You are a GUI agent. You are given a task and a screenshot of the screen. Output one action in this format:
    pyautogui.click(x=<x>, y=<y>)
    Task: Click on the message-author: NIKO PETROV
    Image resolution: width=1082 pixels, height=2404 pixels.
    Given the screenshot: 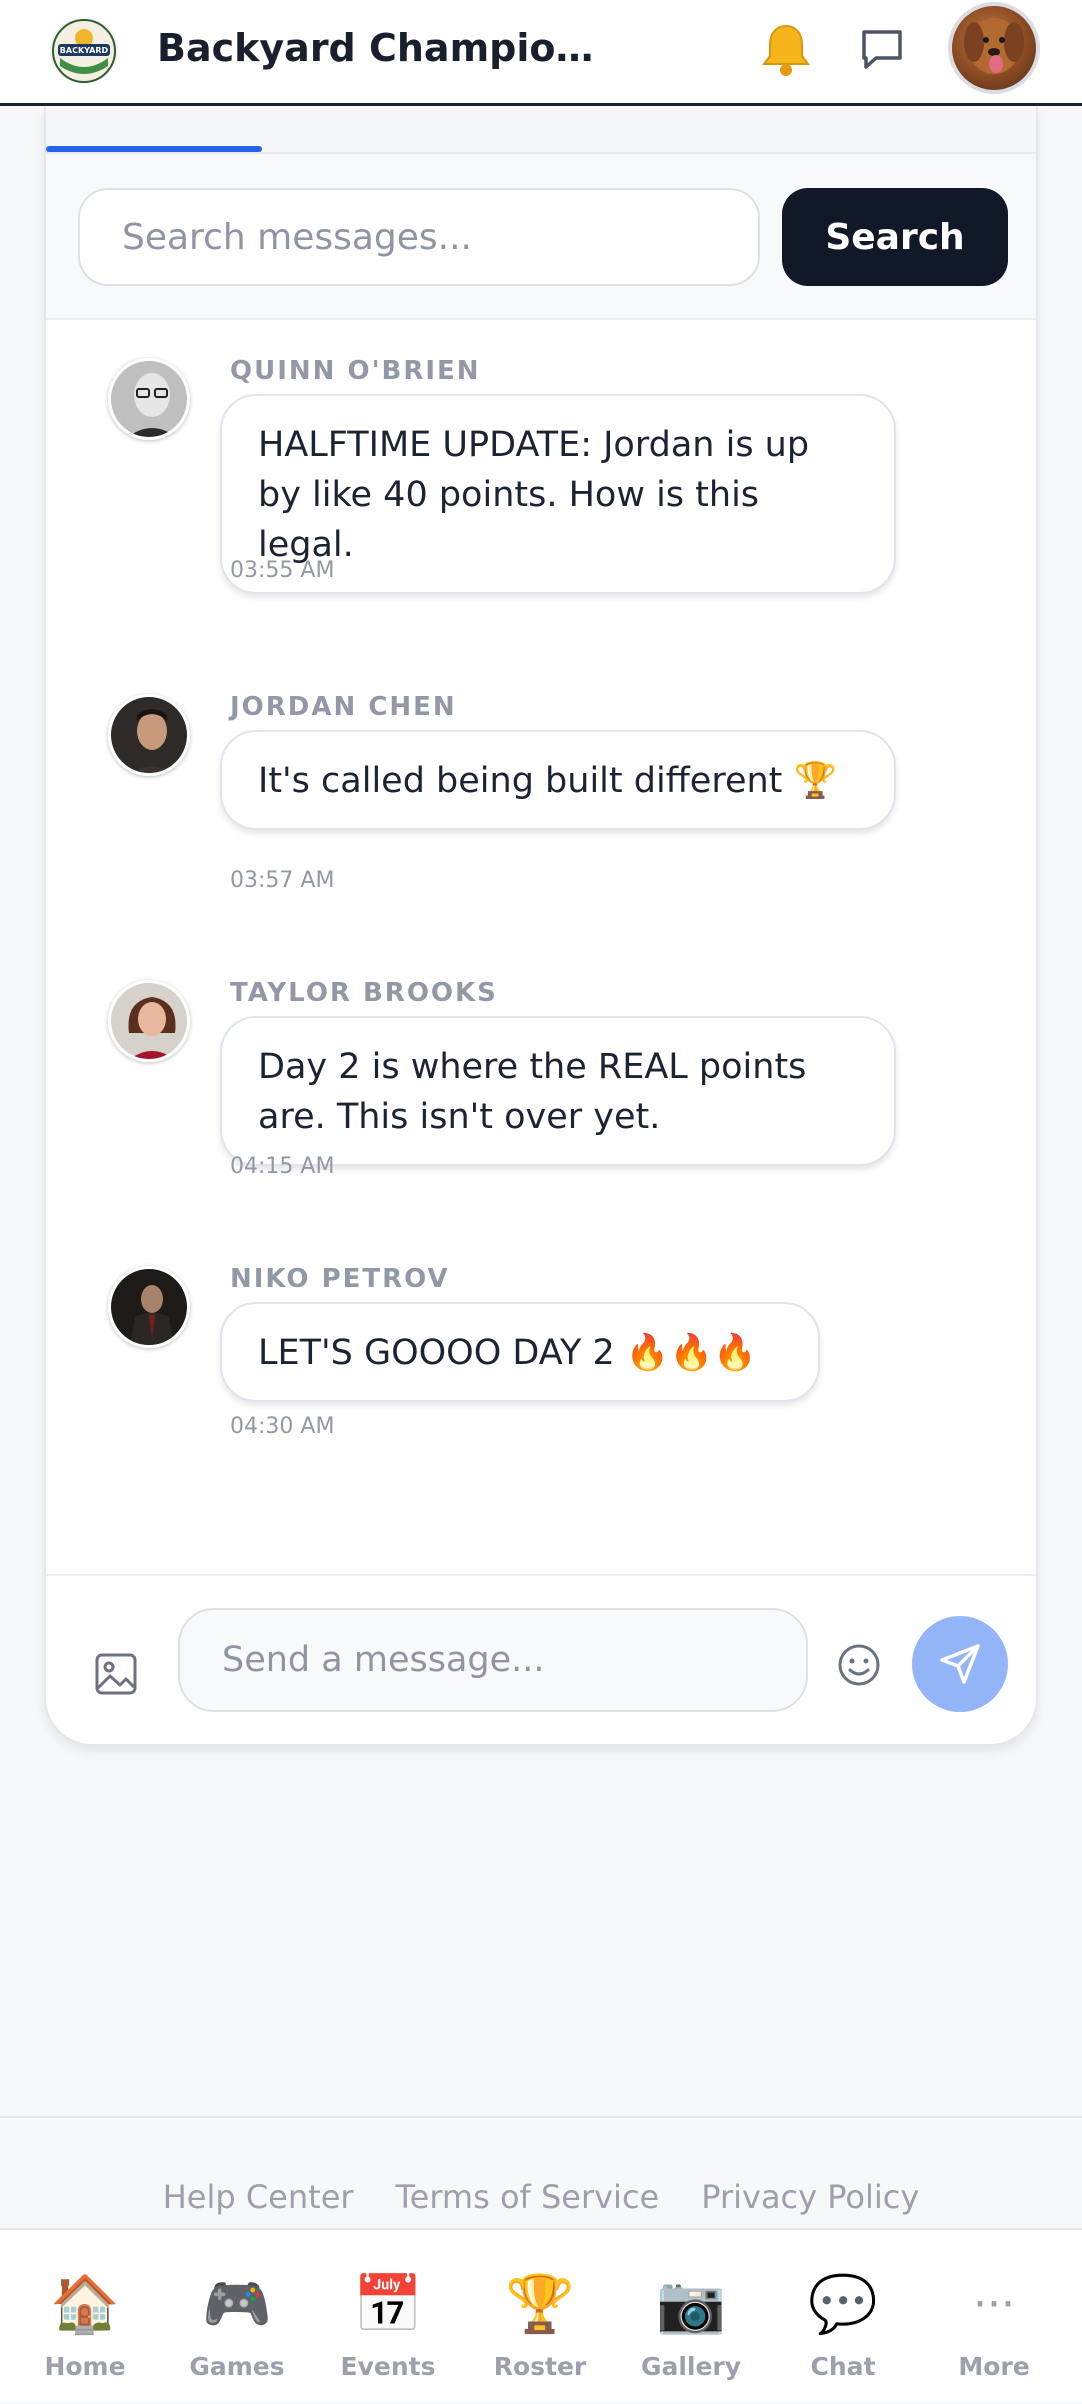 What is the action you would take?
    pyautogui.click(x=340, y=1279)
    